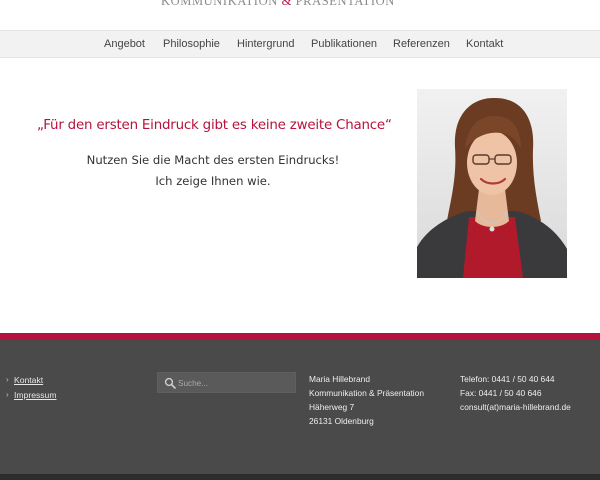 Image resolution: width=600 pixels, height=480 pixels. Describe the element at coordinates (515, 407) in the screenshot. I see `contact-email: consult(at)maria-hillebrand.de` at that location.